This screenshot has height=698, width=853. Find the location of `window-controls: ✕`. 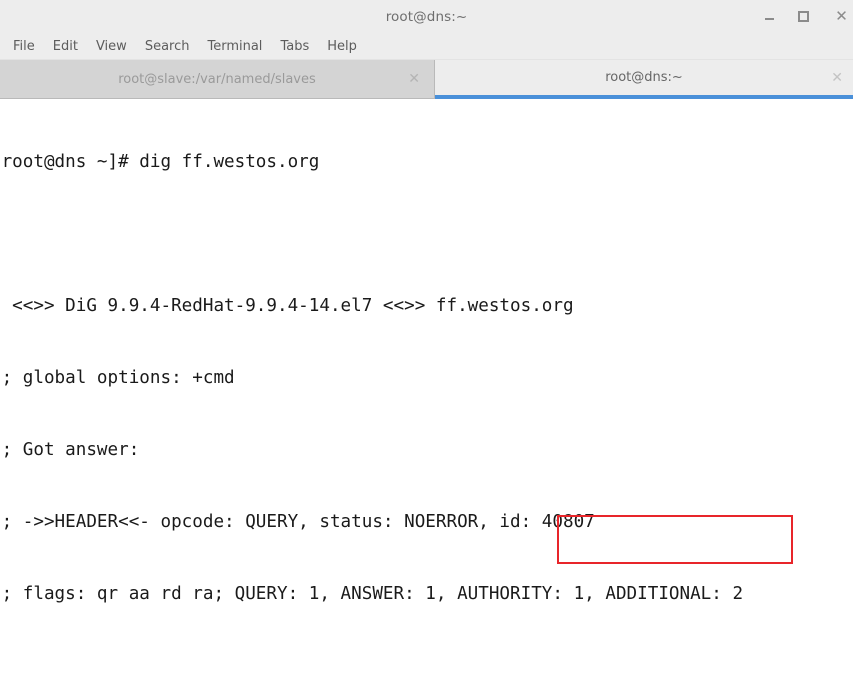

window-controls: ✕ is located at coordinates (805, 16).